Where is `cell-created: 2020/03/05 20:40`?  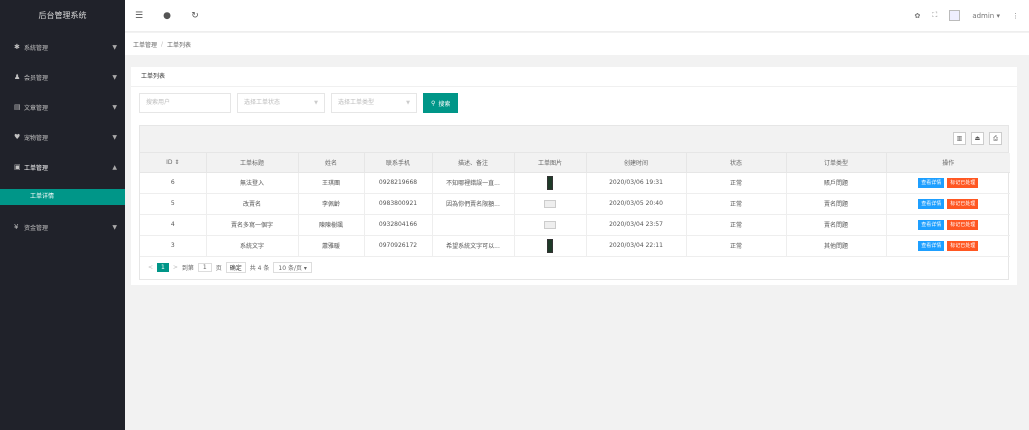 cell-created: 2020/03/05 20:40 is located at coordinates (636, 204).